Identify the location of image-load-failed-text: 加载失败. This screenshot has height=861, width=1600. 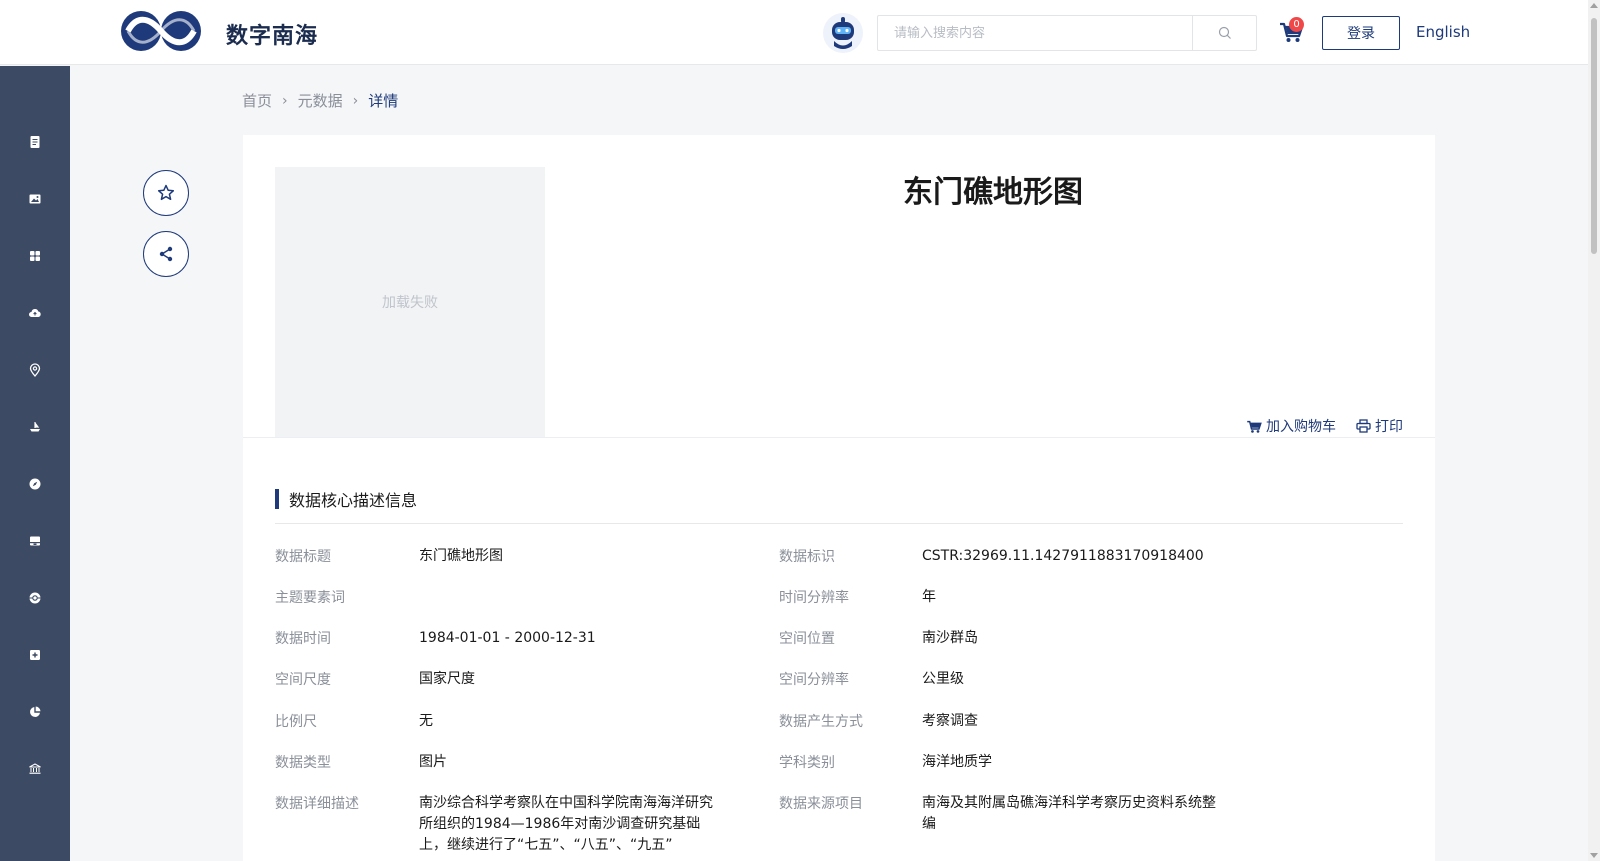
(410, 303).